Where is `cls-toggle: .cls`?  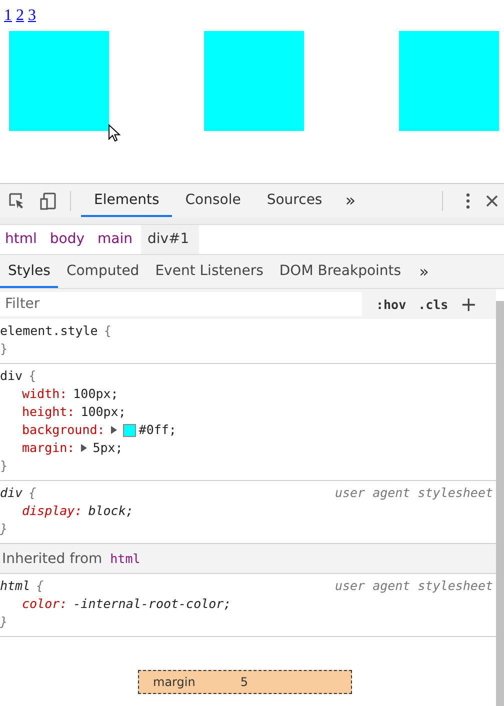 cls-toggle: .cls is located at coordinates (433, 304).